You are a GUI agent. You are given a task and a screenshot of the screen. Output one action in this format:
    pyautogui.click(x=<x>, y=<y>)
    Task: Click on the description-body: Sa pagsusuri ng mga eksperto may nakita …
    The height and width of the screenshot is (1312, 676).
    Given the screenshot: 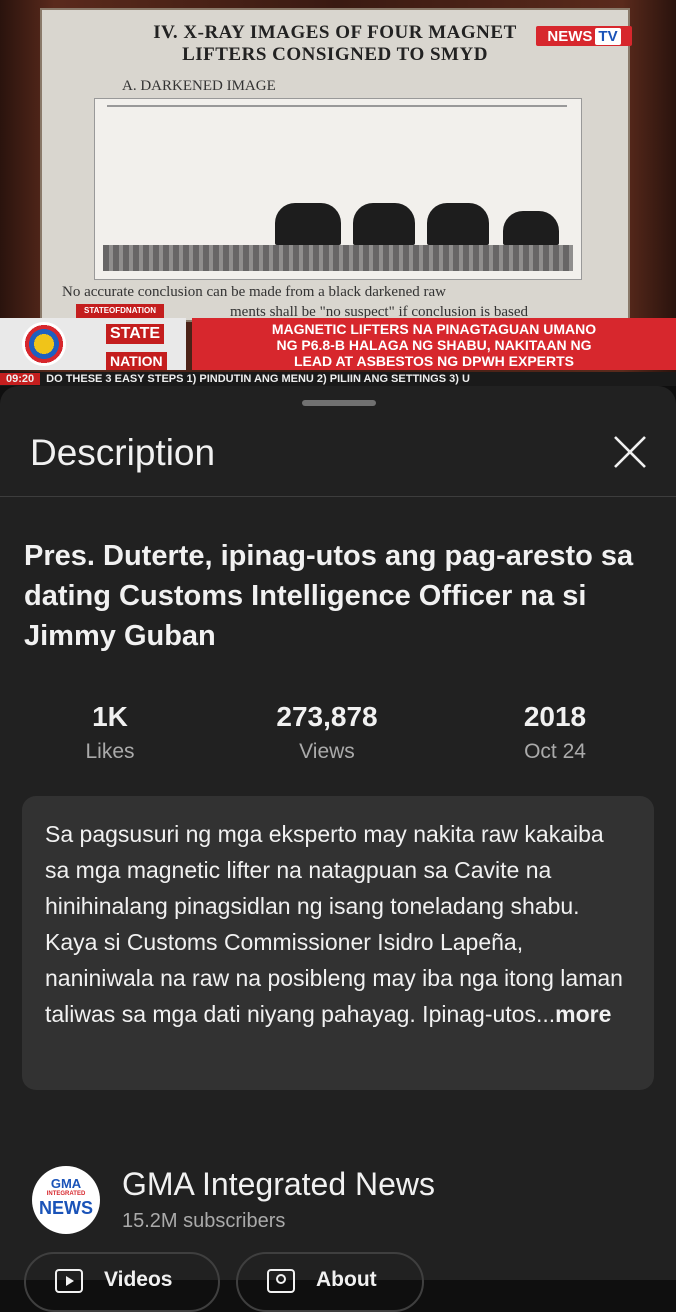 What is the action you would take?
    pyautogui.click(x=334, y=924)
    